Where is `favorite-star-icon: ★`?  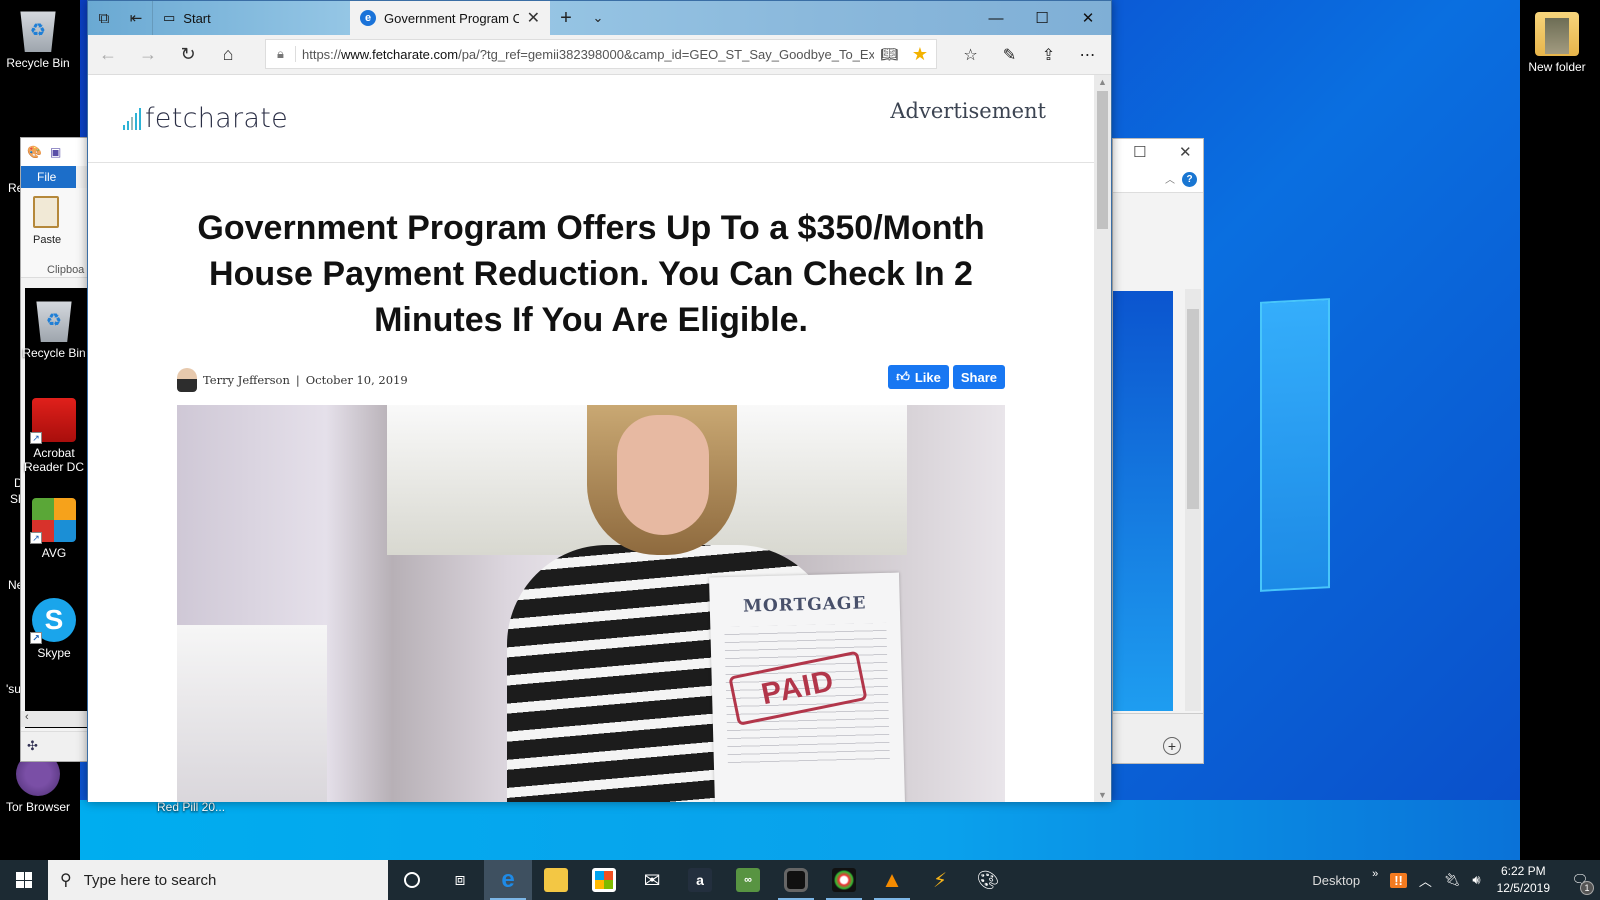 favorite-star-icon: ★ is located at coordinates (920, 54).